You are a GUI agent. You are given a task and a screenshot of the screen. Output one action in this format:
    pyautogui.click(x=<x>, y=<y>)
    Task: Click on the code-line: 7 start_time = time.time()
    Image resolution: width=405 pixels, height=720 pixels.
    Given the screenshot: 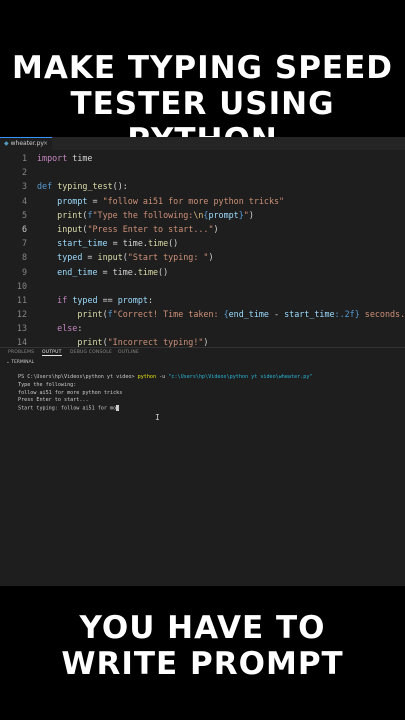 What is the action you would take?
    pyautogui.click(x=202, y=243)
    